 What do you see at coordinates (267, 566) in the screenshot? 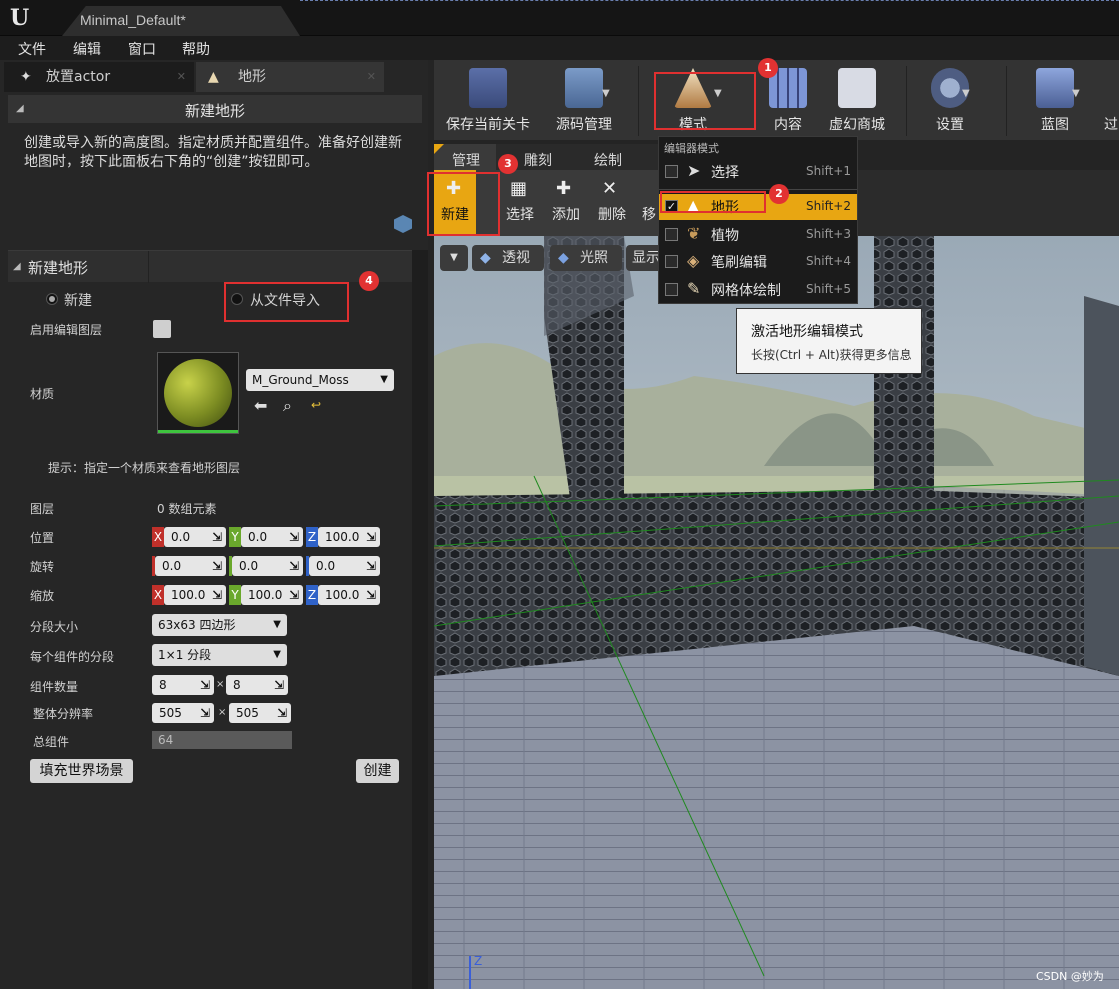
I see `rotation-y: 0.0` at bounding box center [267, 566].